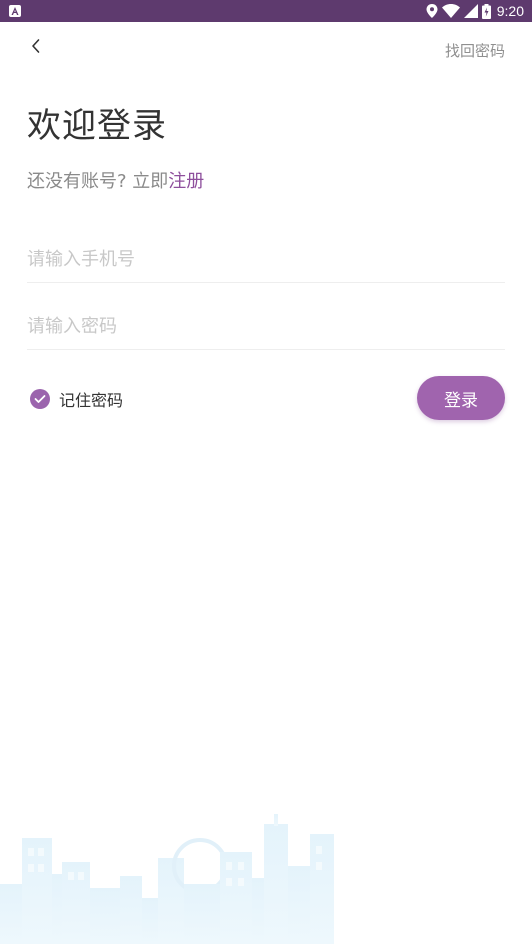 The image size is (532, 944). Describe the element at coordinates (266, 11) in the screenshot. I see `status-bar: 9:20` at that location.